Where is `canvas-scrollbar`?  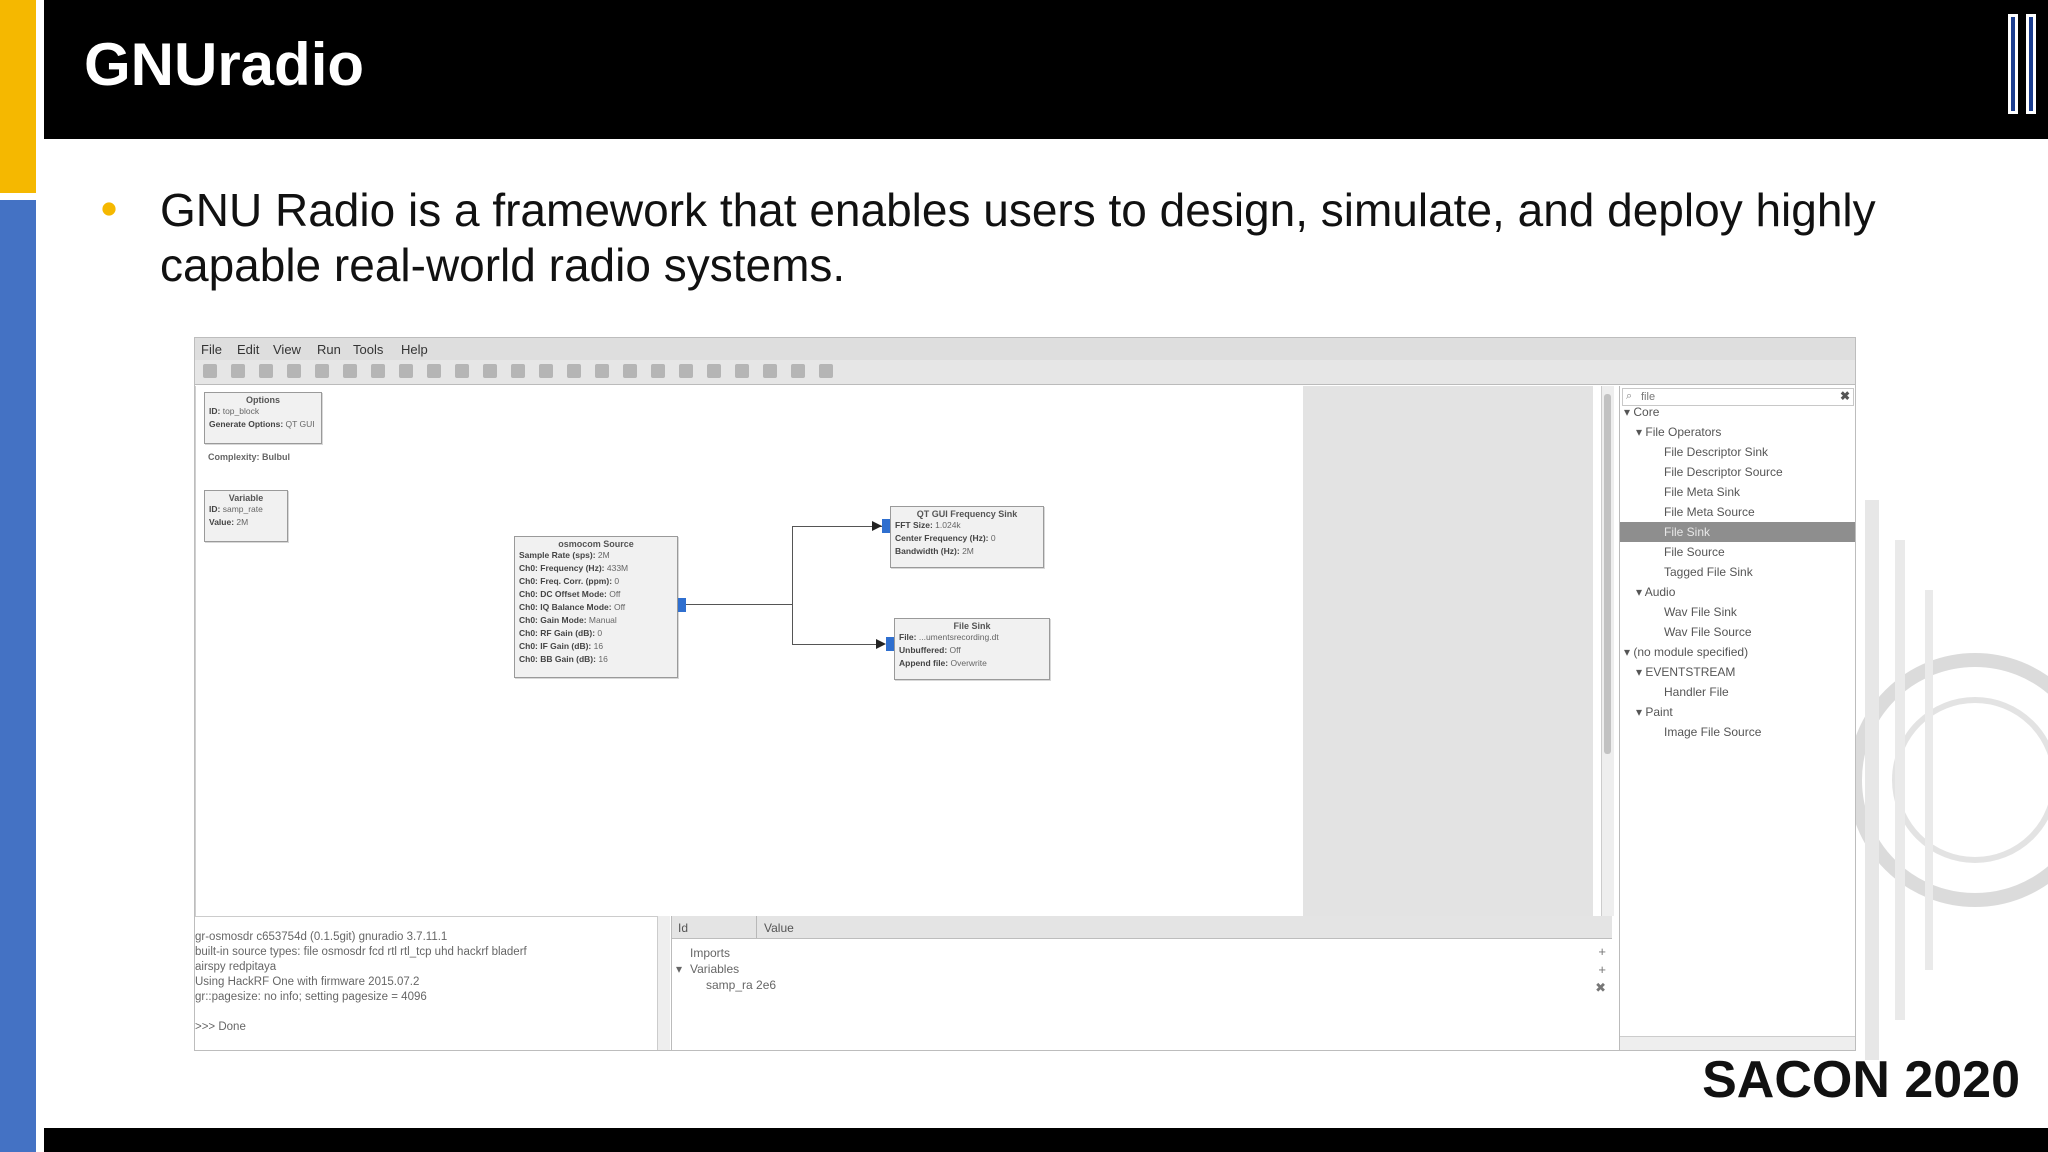
canvas-scrollbar is located at coordinates (1607, 651).